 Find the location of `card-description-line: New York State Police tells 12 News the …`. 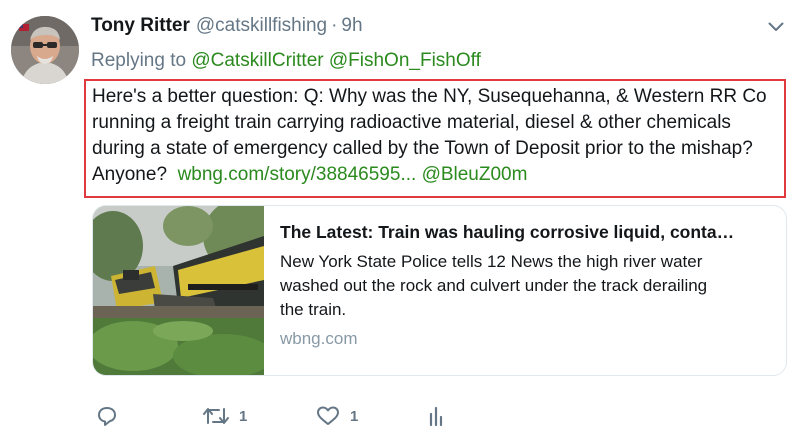

card-description-line: New York State Police tells 12 News the … is located at coordinates (491, 261).